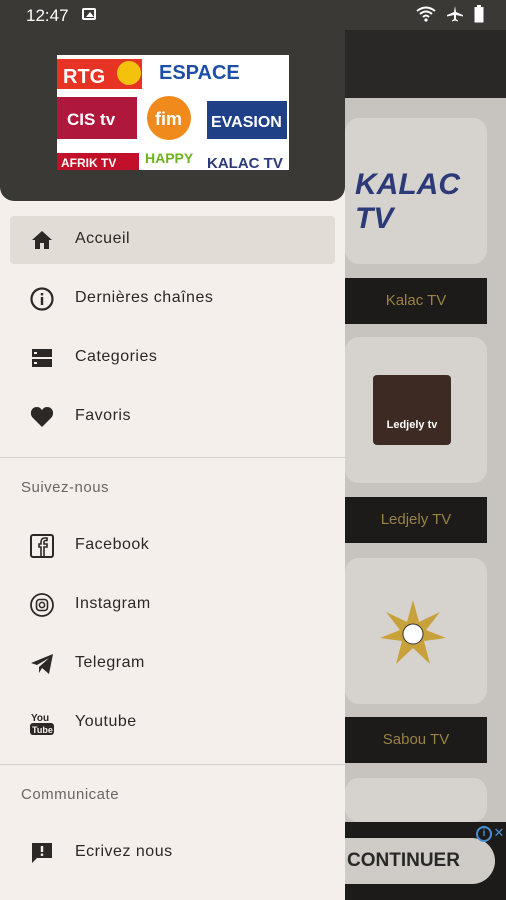 Image resolution: width=506 pixels, height=900 pixels. I want to click on ad-info-icon: i, so click(484, 834).